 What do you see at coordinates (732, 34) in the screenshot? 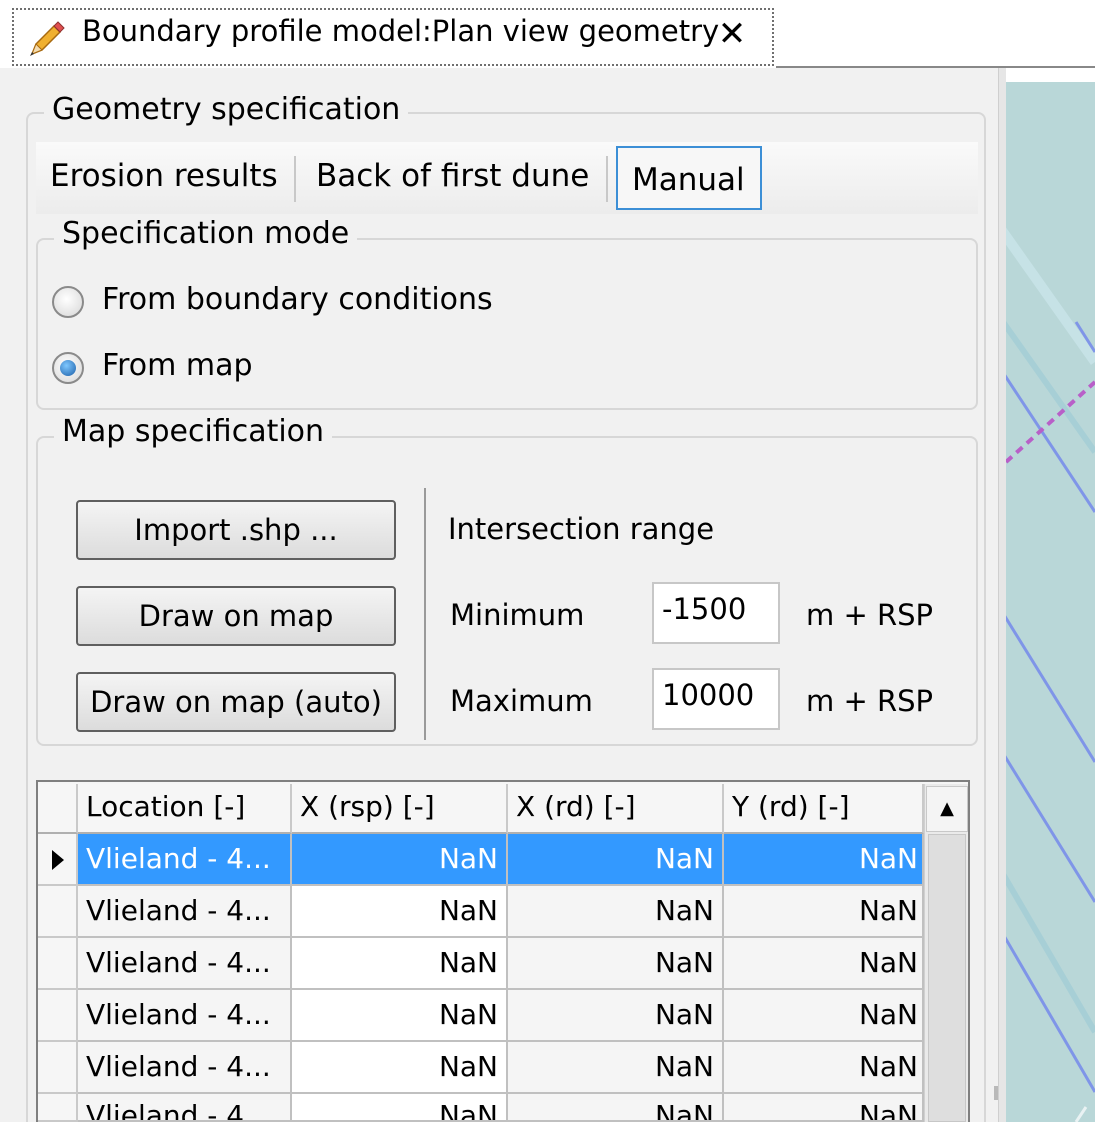
I see `close-x-icon: ✕` at bounding box center [732, 34].